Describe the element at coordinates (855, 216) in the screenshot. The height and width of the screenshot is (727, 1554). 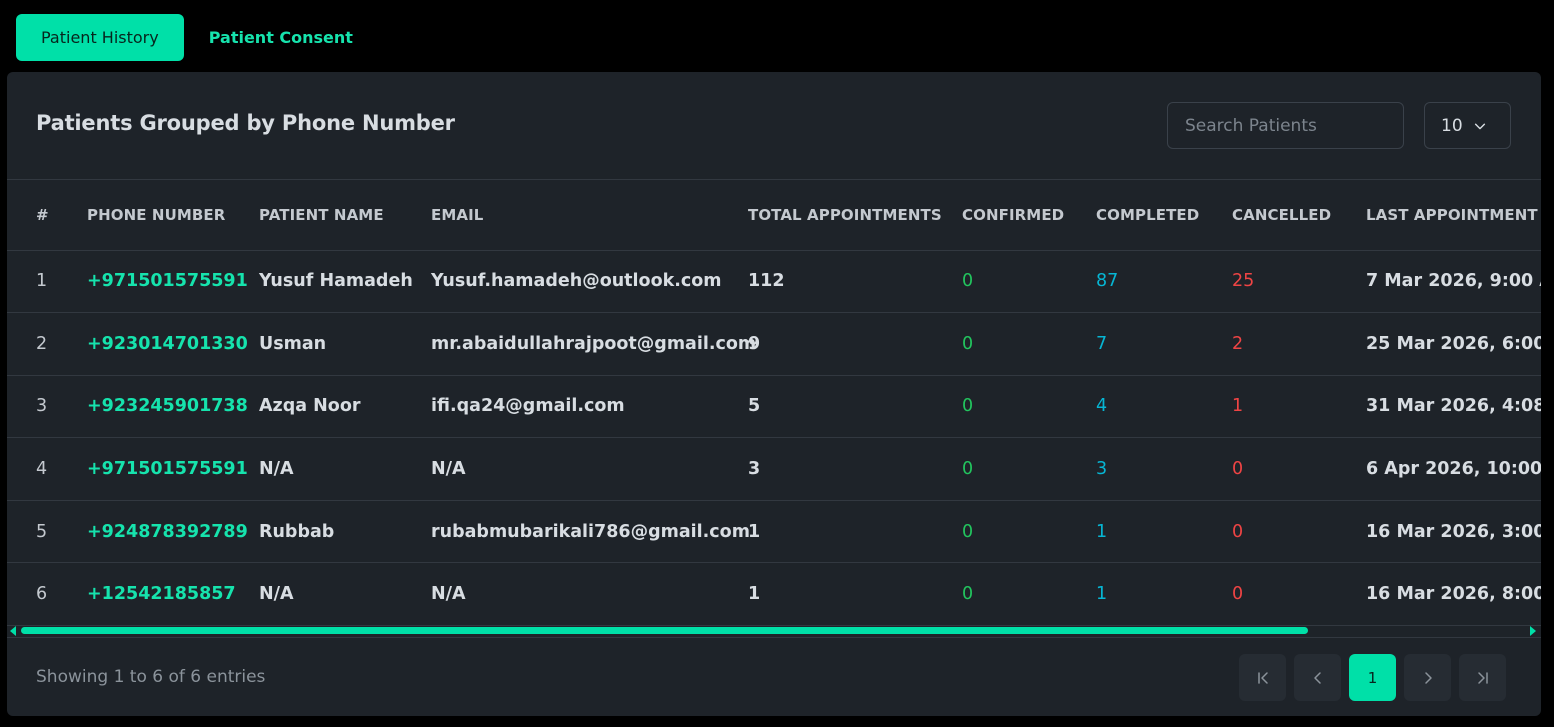
I see `column-header-total: TOTAL APPOINTMENTS` at that location.